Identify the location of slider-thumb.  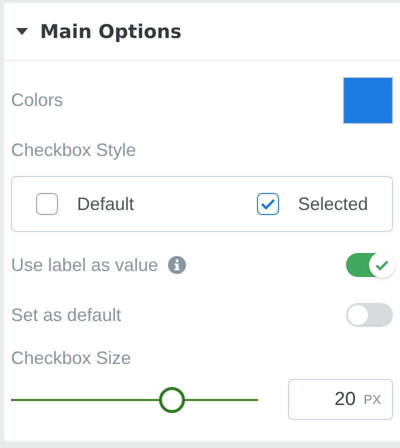
(171, 399).